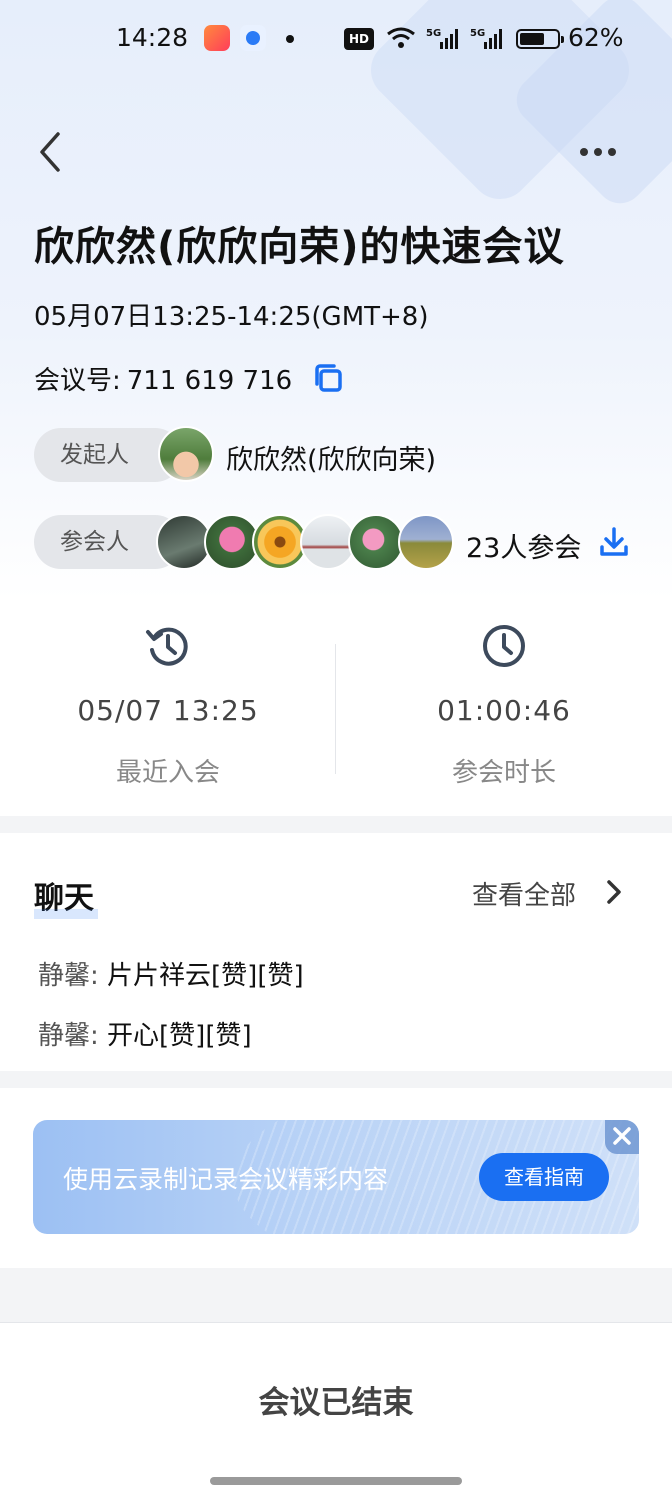 The height and width of the screenshot is (1500, 672). What do you see at coordinates (524, 893) in the screenshot?
I see `view-all-link: 查看全部` at bounding box center [524, 893].